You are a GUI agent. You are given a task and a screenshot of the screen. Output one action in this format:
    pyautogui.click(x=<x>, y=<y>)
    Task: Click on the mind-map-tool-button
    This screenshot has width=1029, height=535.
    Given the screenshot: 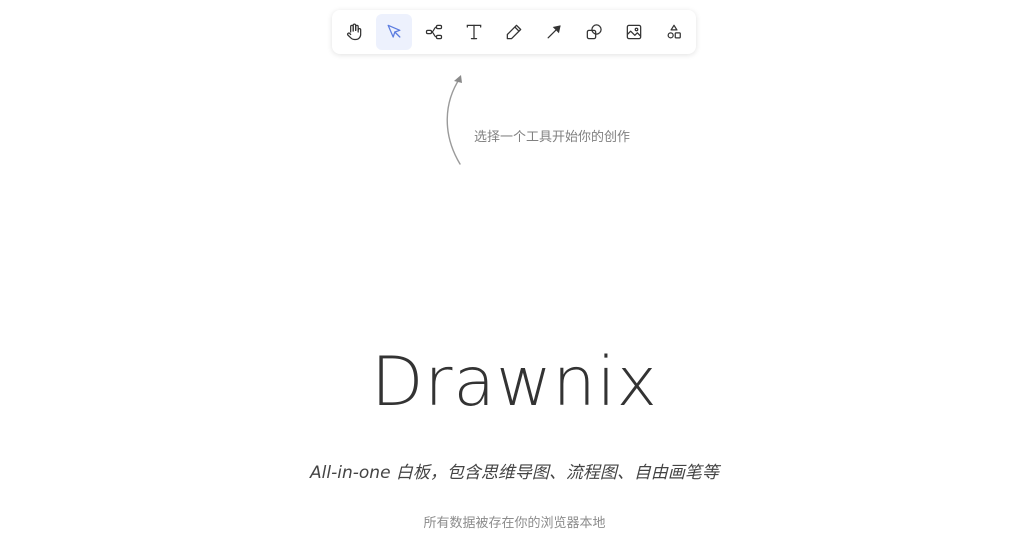 What is the action you would take?
    pyautogui.click(x=434, y=32)
    